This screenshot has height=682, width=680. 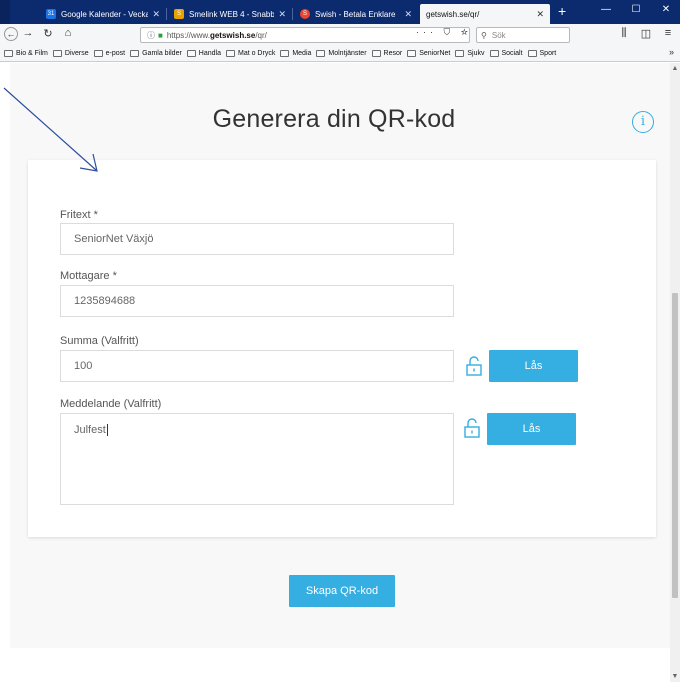 What do you see at coordinates (5, 12) in the screenshot?
I see `window-frame` at bounding box center [5, 12].